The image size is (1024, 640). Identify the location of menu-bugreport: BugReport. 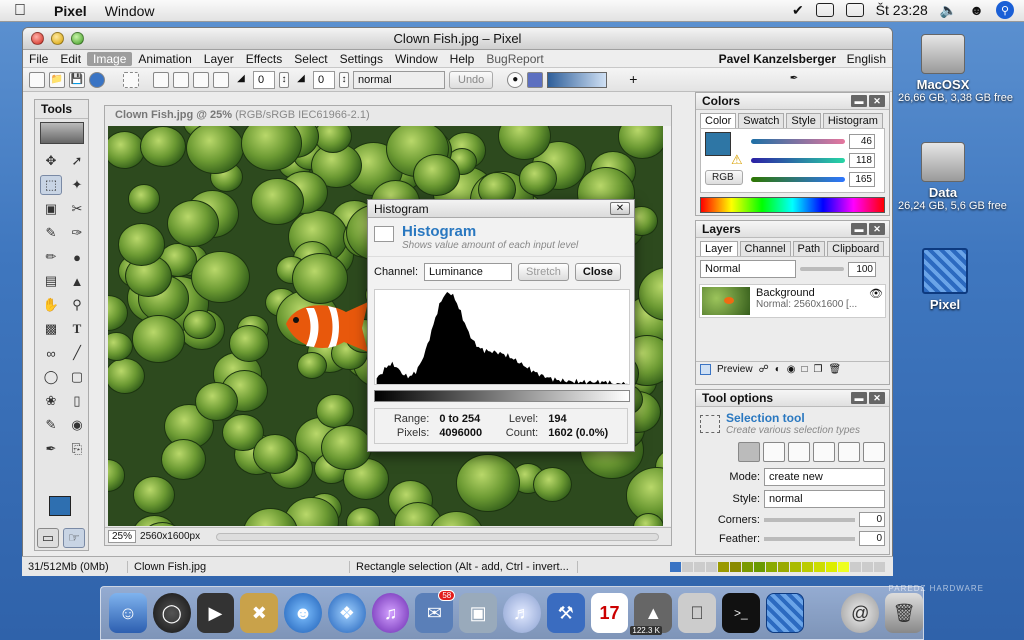
(514, 59).